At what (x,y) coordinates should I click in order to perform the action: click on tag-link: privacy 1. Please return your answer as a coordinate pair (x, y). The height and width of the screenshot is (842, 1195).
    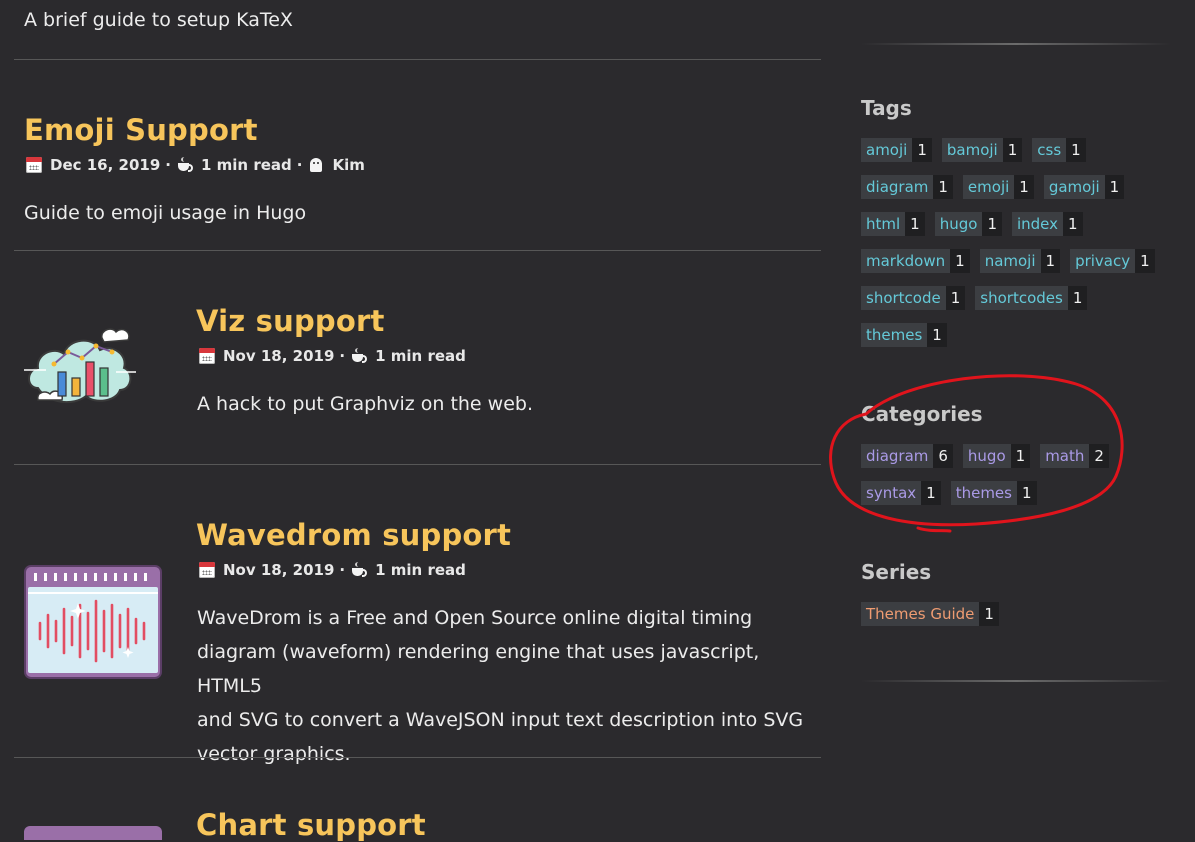
    Looking at the image, I should click on (1112, 261).